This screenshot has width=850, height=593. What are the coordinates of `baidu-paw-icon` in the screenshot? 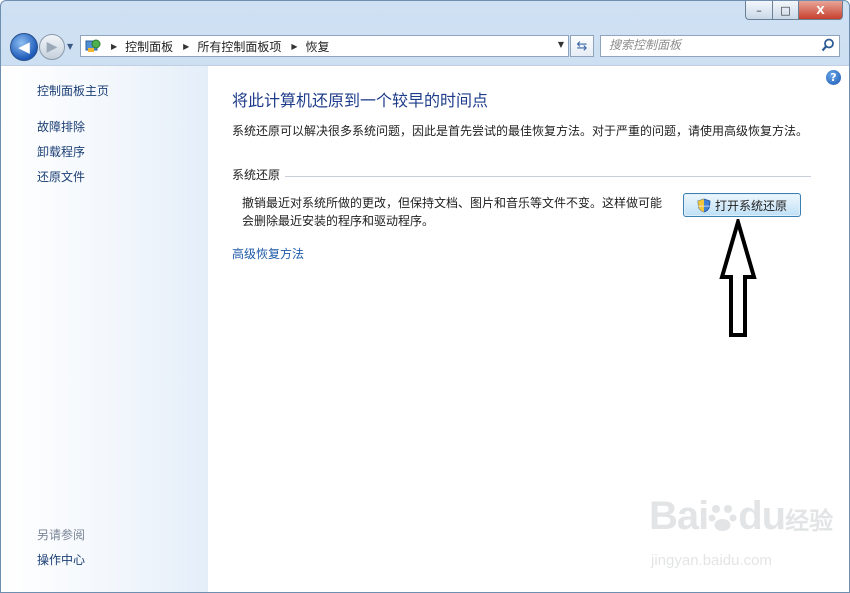 It's located at (722, 518).